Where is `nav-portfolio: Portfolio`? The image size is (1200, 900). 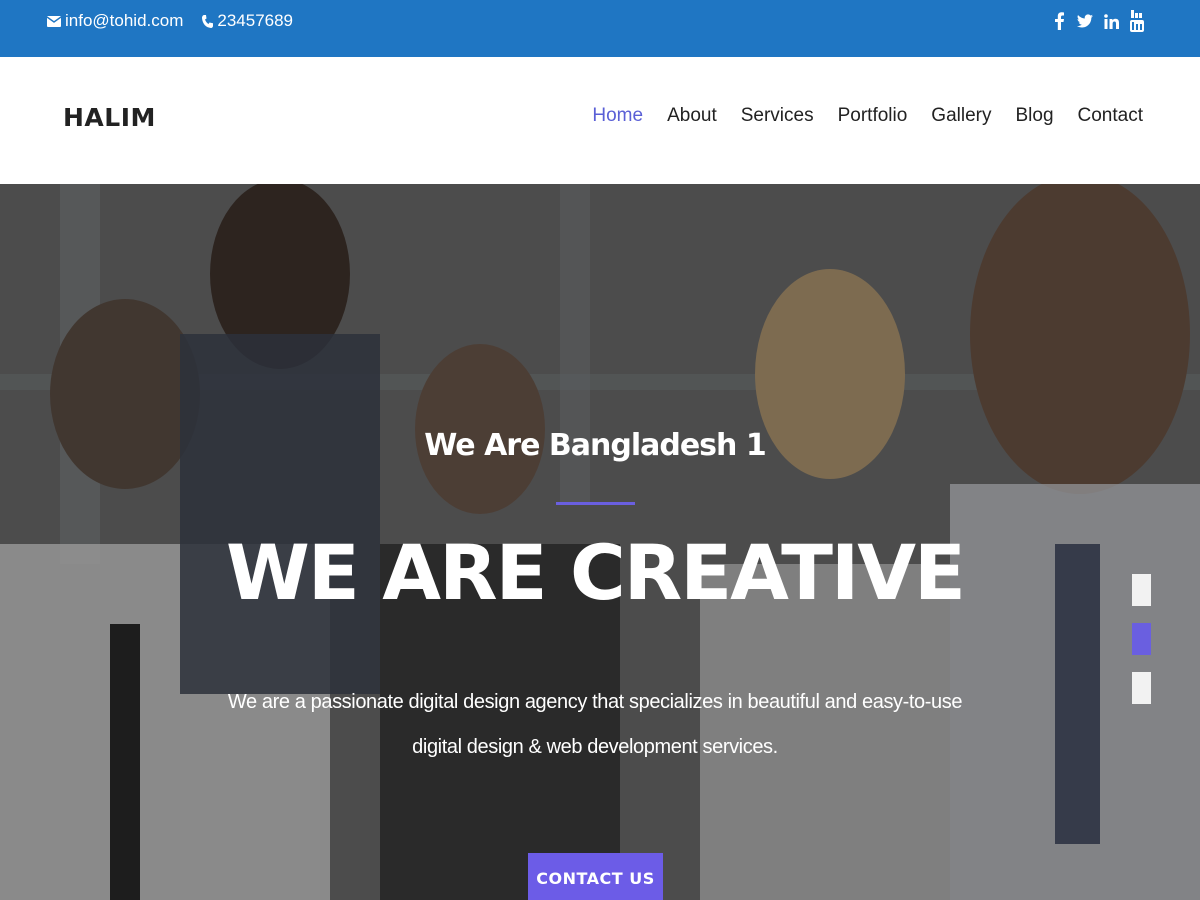
nav-portfolio: Portfolio is located at coordinates (873, 116).